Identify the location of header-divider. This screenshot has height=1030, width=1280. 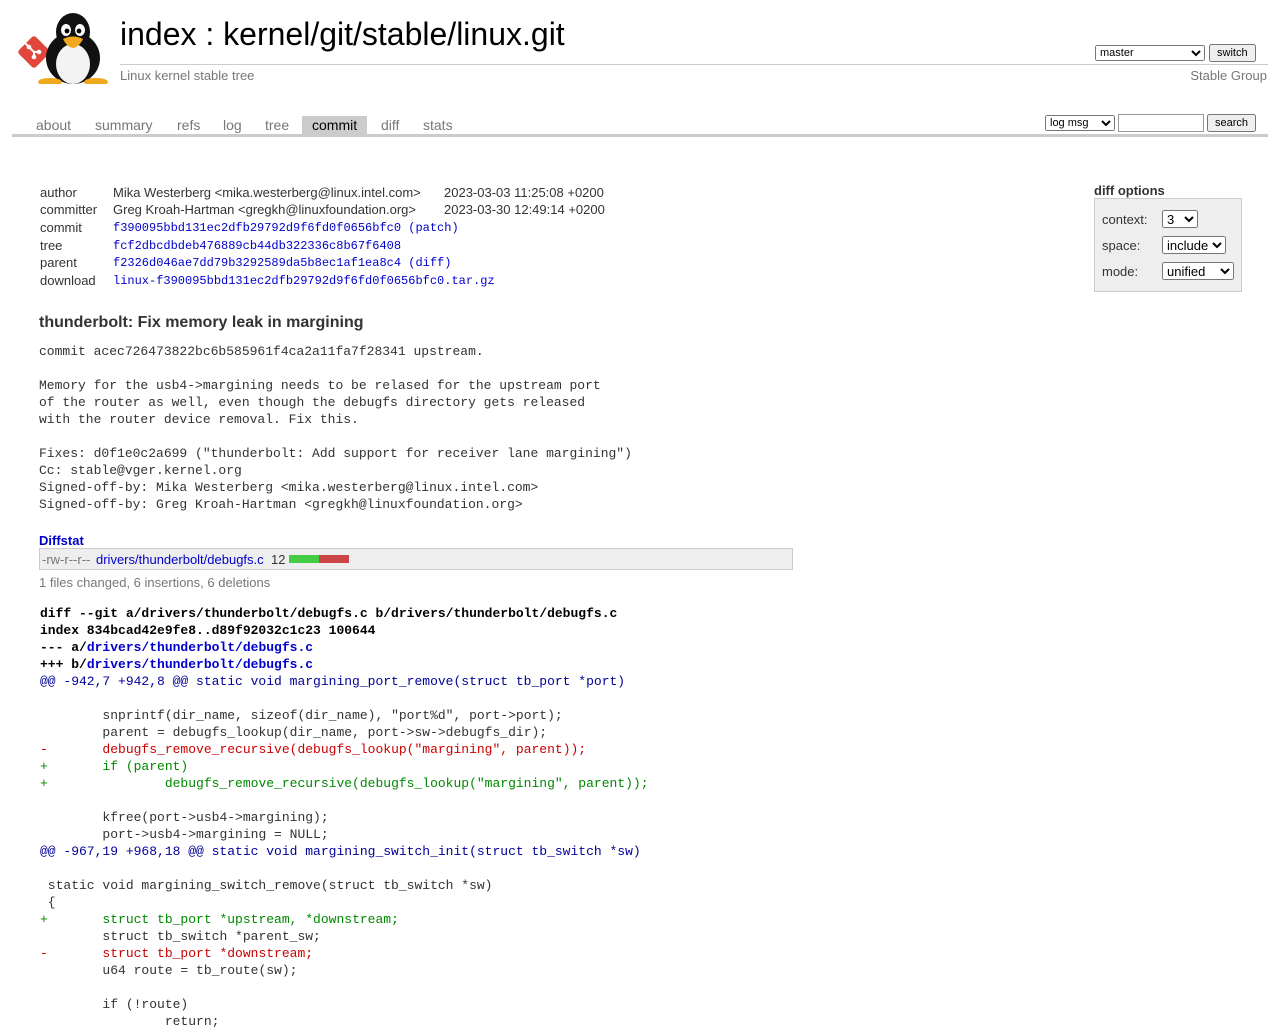
(694, 64).